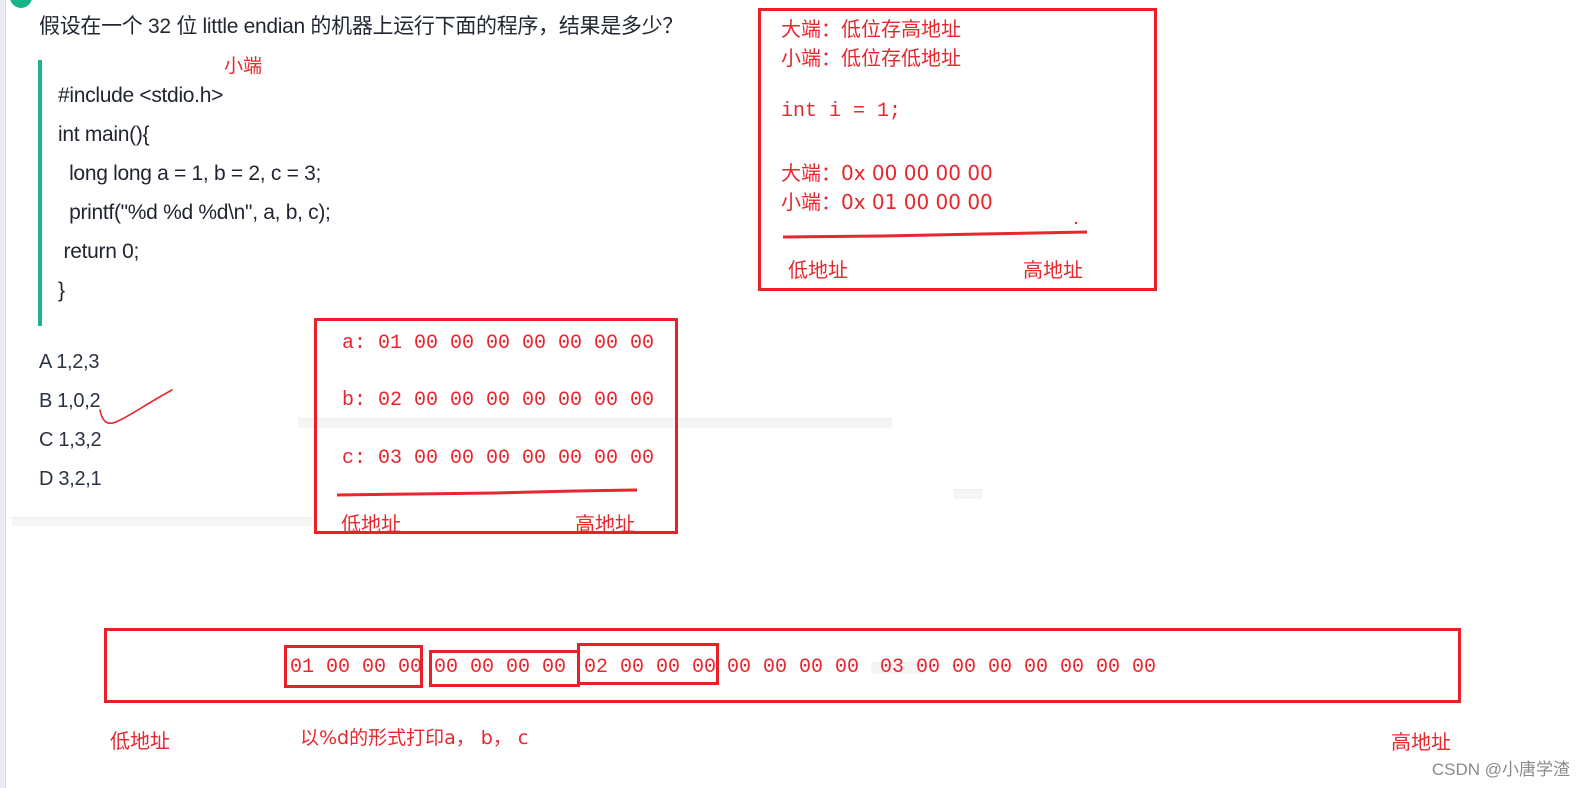  Describe the element at coordinates (1500, 769) in the screenshot. I see `csdn-watermark: CSDN @小唐学渣` at that location.